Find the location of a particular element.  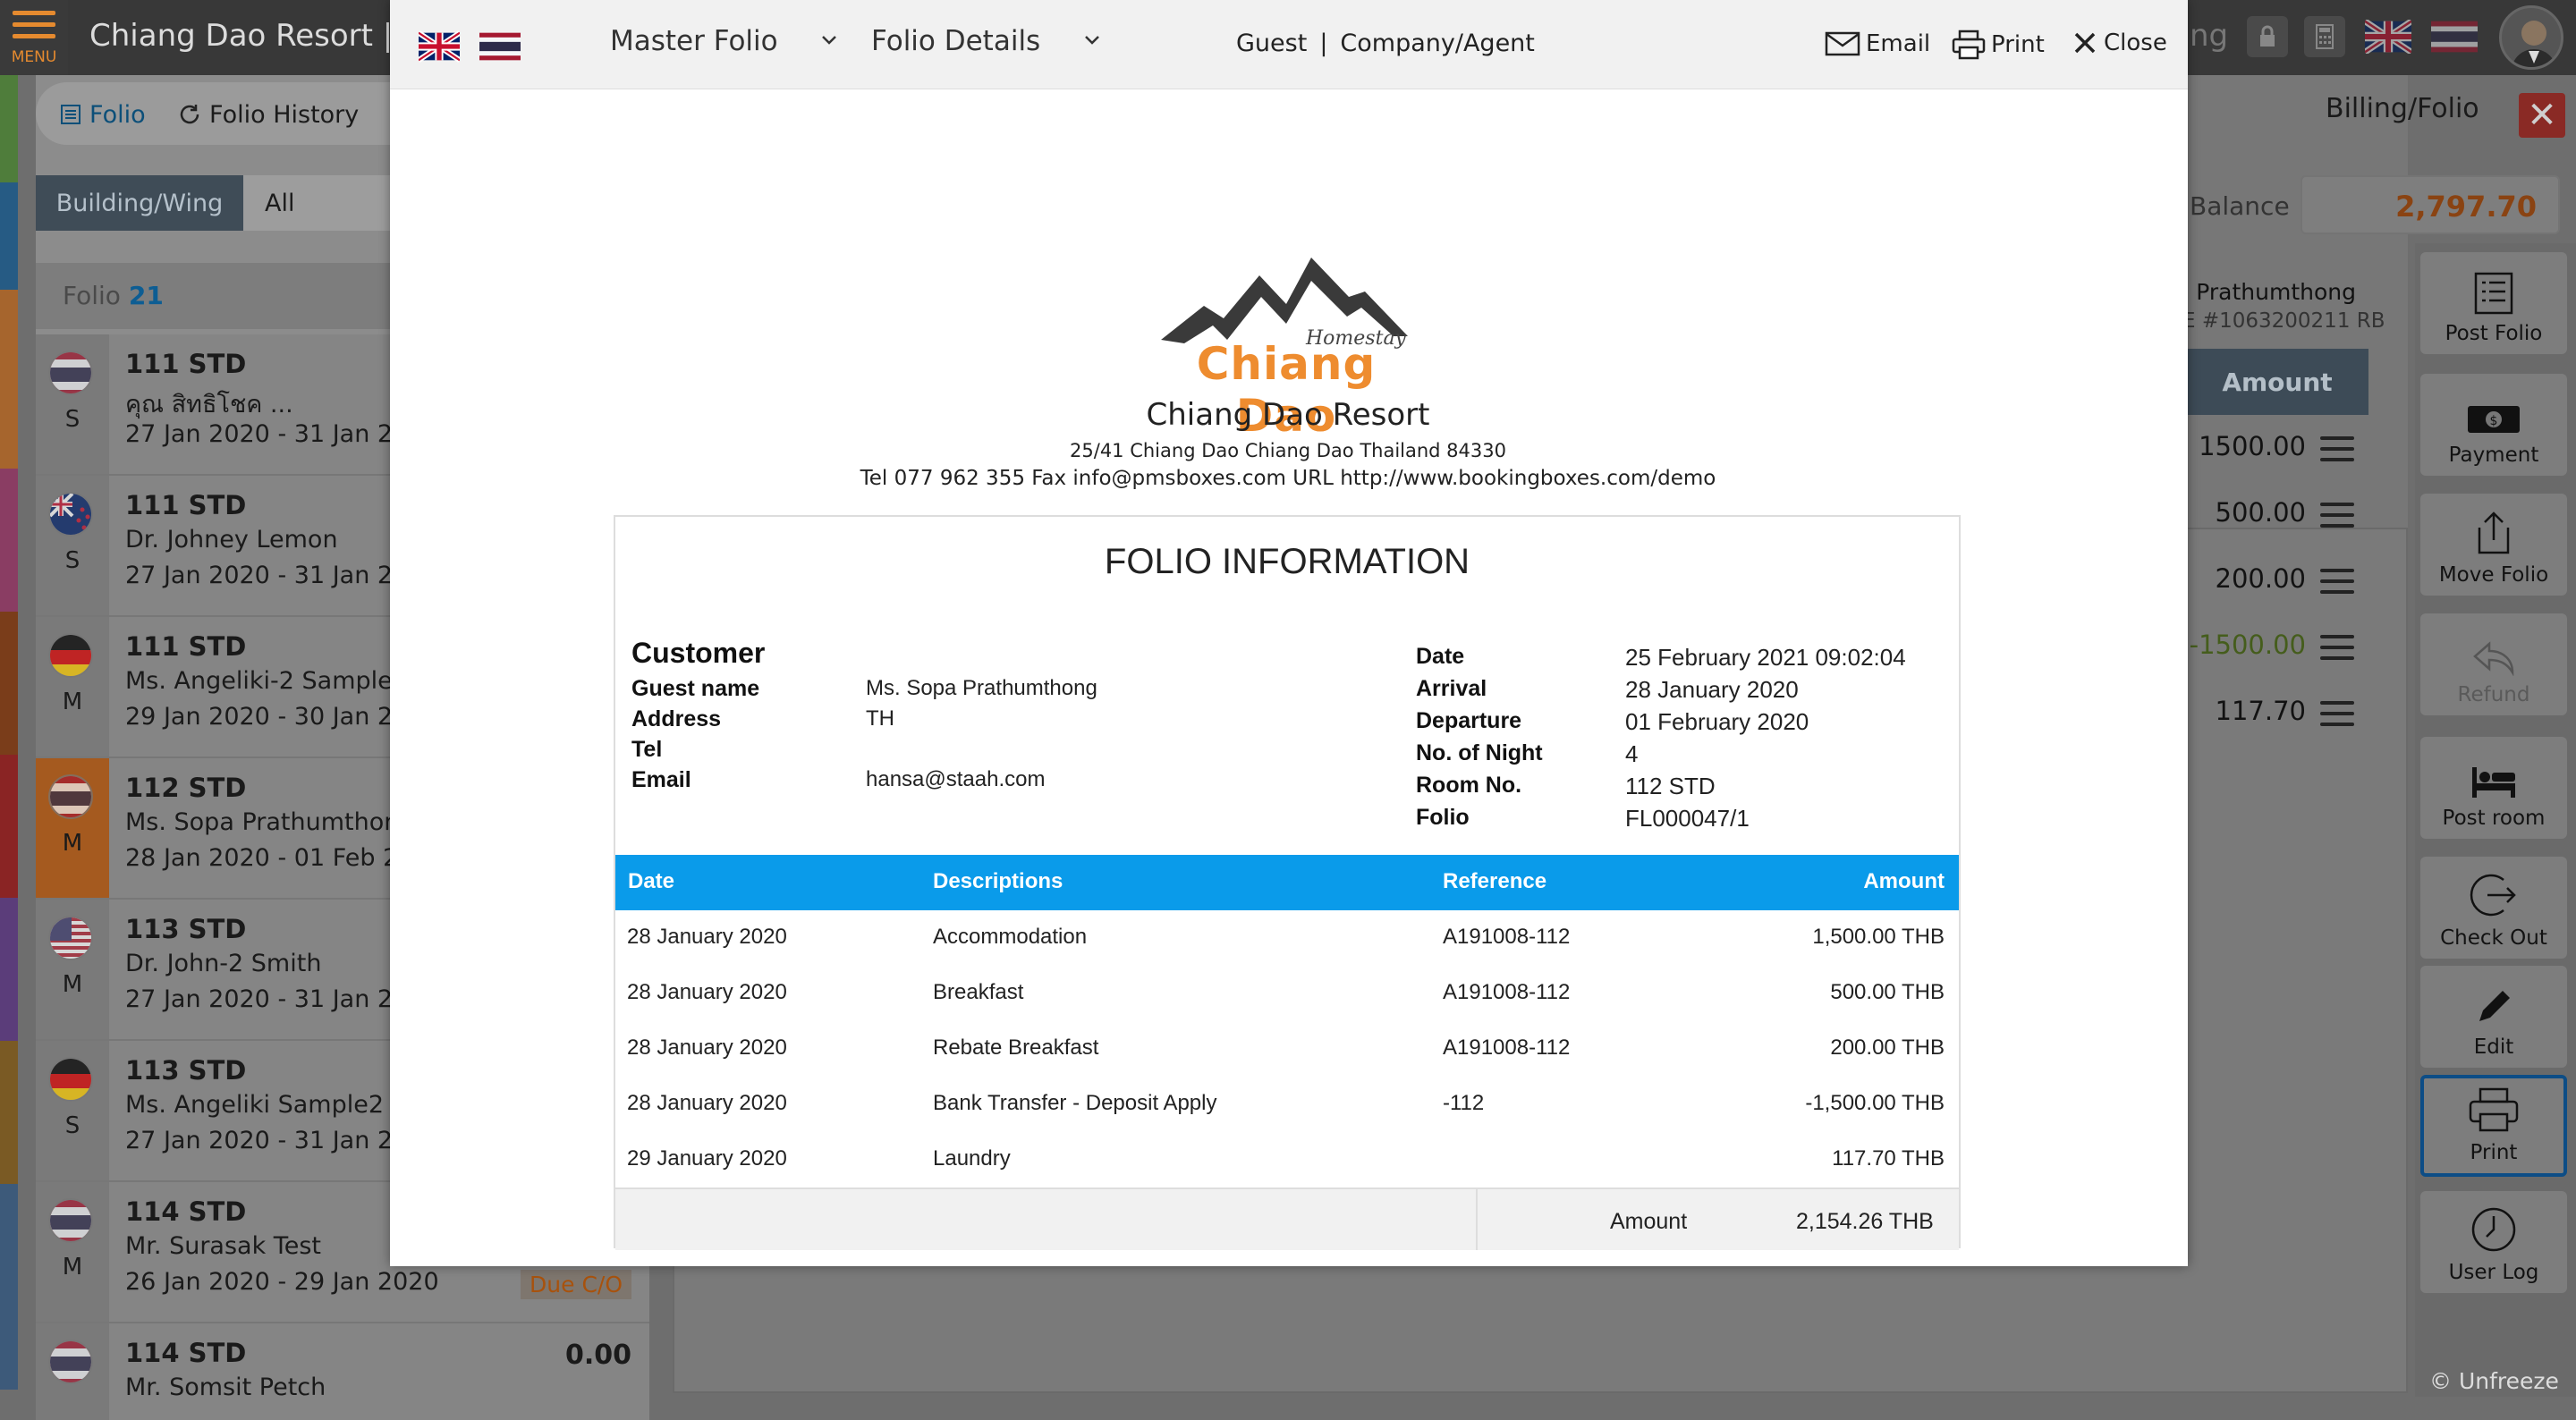

stay-field-label: No. of Night is located at coordinates (1479, 753).